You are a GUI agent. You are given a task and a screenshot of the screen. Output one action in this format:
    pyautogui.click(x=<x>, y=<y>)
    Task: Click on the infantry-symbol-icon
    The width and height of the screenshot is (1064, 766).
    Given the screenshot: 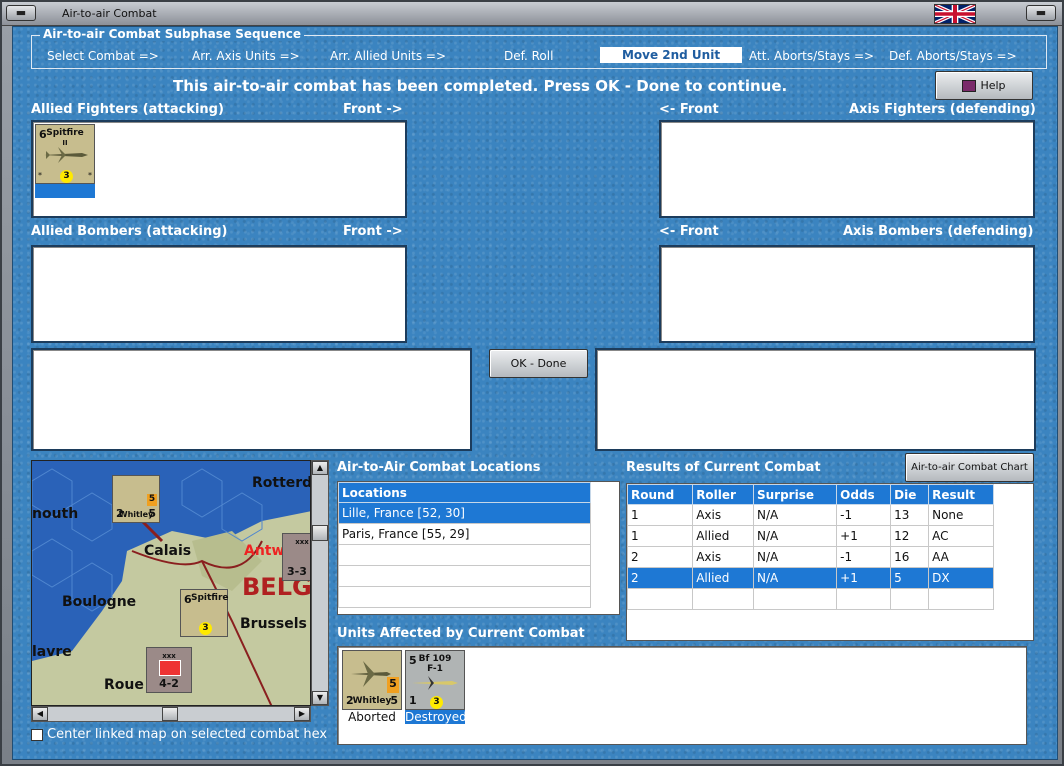 What is the action you would take?
    pyautogui.click(x=170, y=668)
    